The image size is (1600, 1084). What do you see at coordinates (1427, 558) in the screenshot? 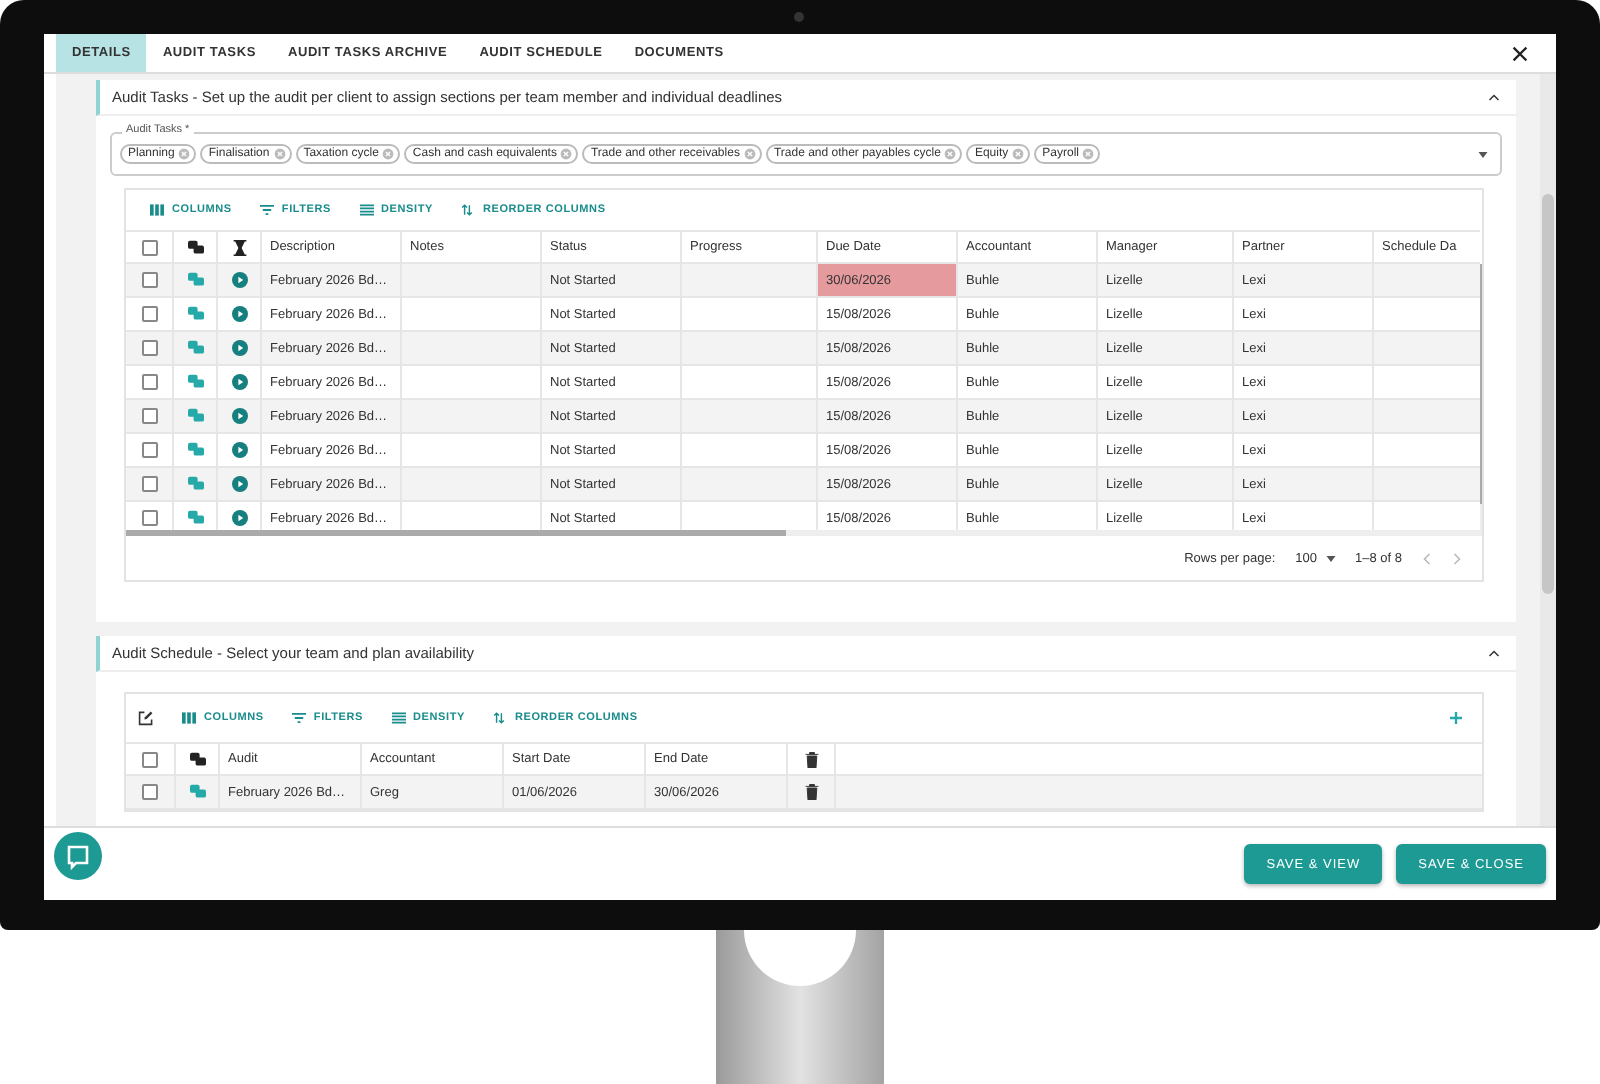
I see `previous-page-icon` at bounding box center [1427, 558].